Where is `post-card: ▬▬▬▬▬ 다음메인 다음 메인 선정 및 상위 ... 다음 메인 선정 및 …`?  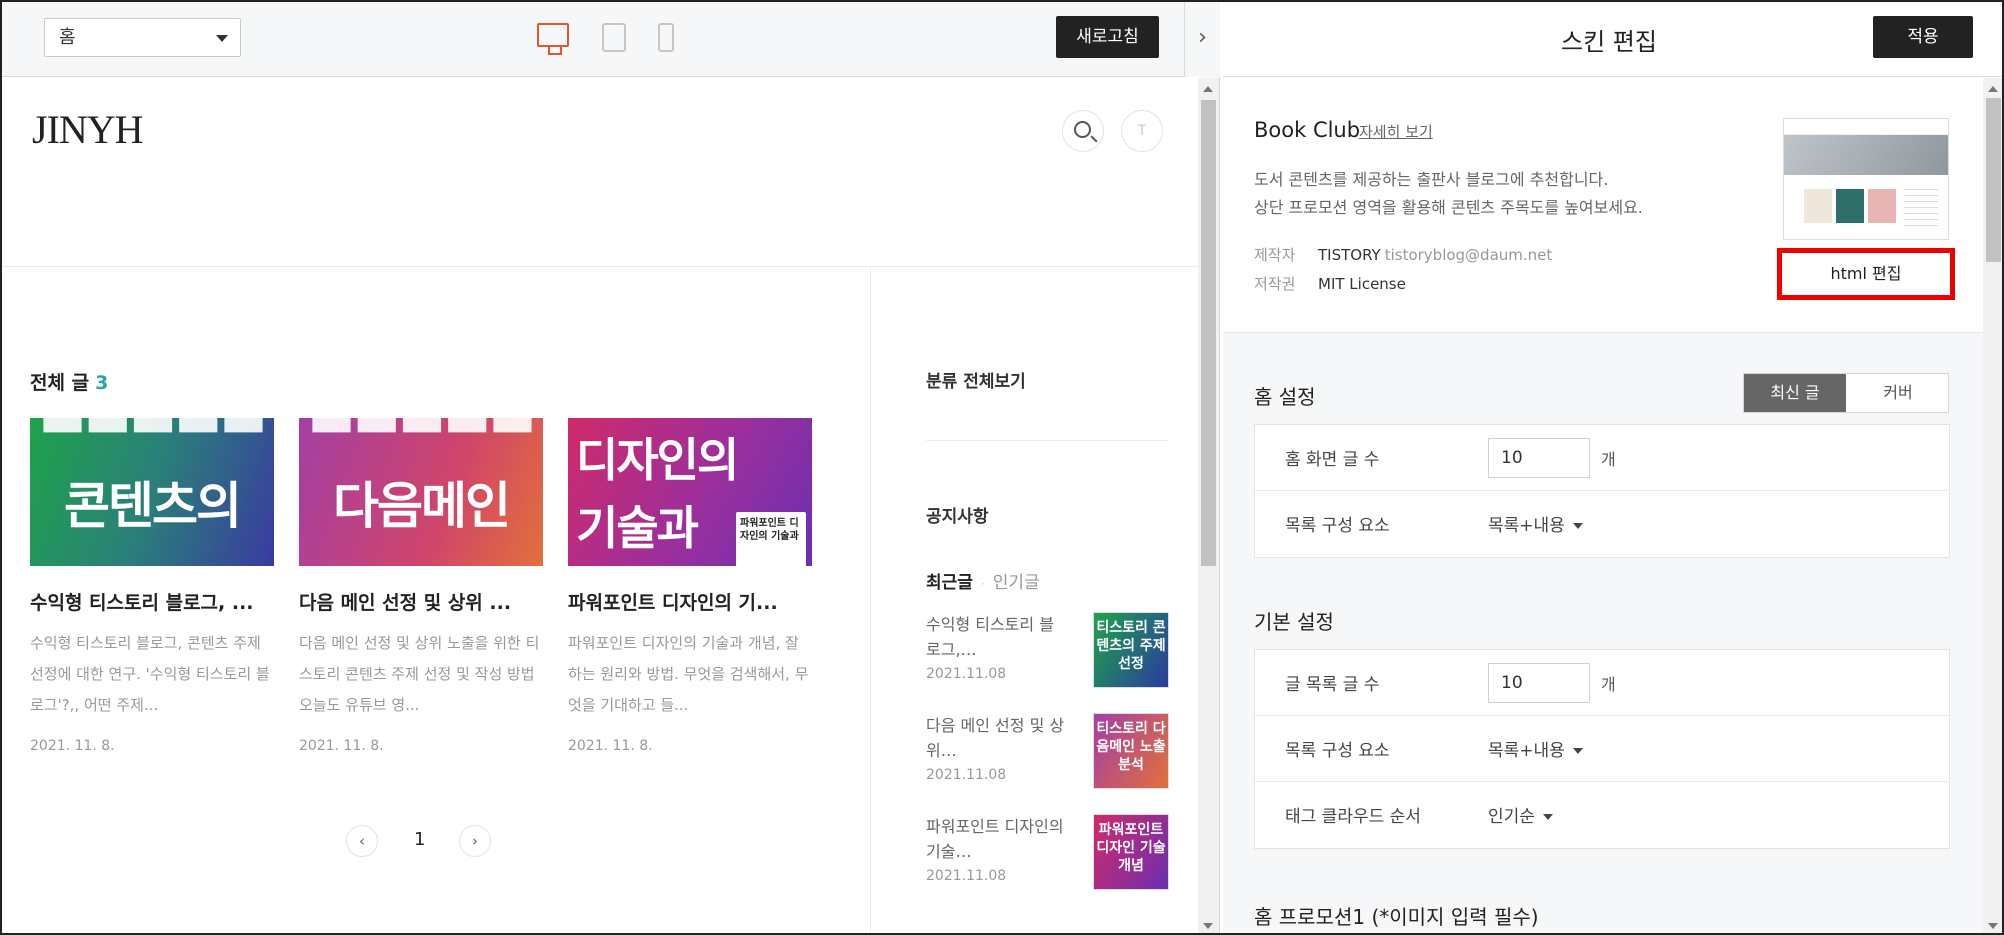 post-card: ▬▬▬▬▬ 다음메인 다음 메인 선정 및 상위 ... 다음 메인 선정 및 … is located at coordinates (421, 586).